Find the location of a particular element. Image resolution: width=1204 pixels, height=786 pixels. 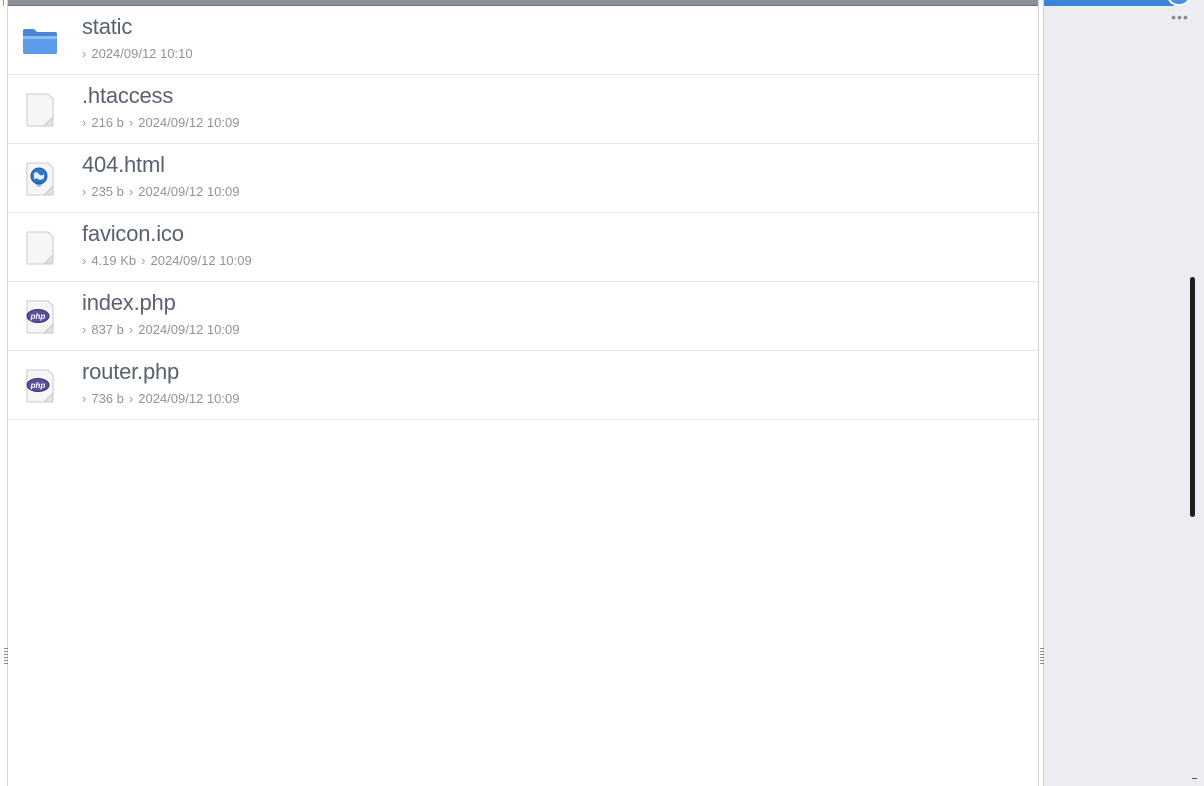

left-collapsed-panel is located at coordinates (4, 393).